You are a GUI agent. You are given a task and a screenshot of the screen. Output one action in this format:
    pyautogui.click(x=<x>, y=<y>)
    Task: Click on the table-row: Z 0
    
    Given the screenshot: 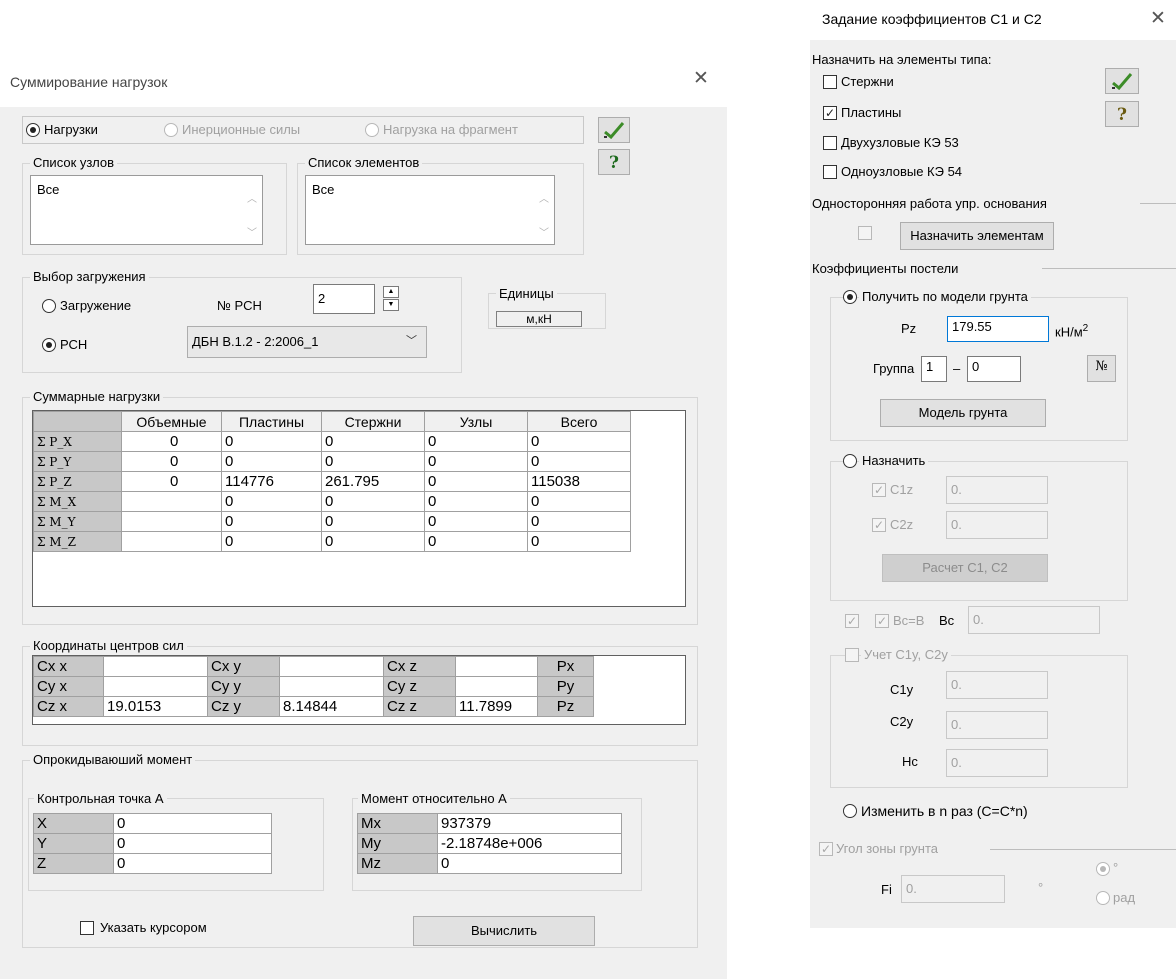 What is the action you would take?
    pyautogui.click(x=152, y=863)
    